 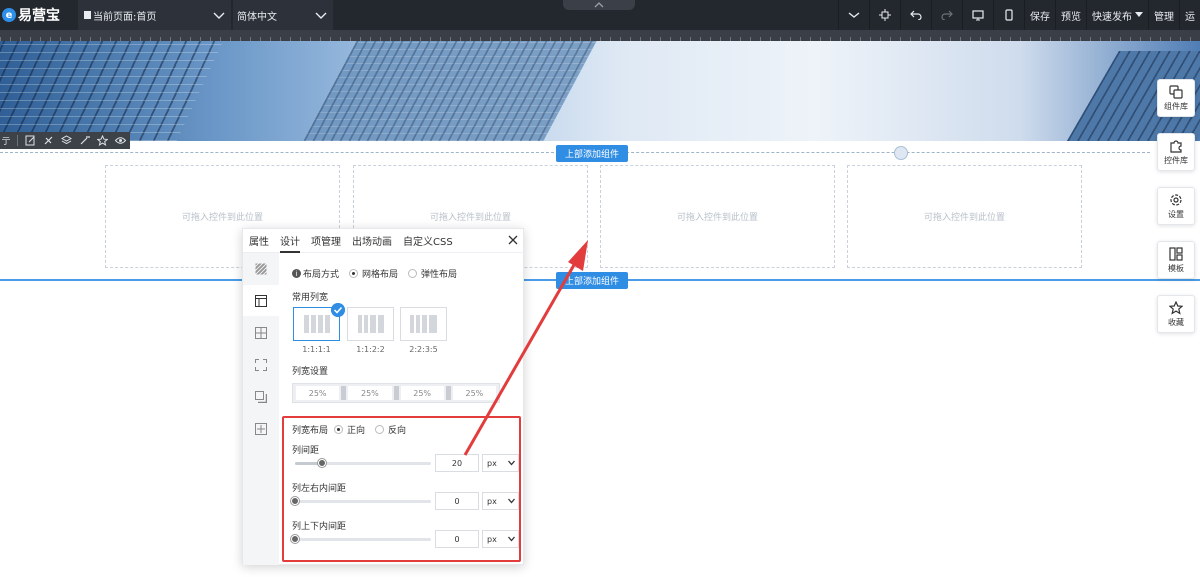 I want to click on side-menu-label: 设置, so click(x=1176, y=214).